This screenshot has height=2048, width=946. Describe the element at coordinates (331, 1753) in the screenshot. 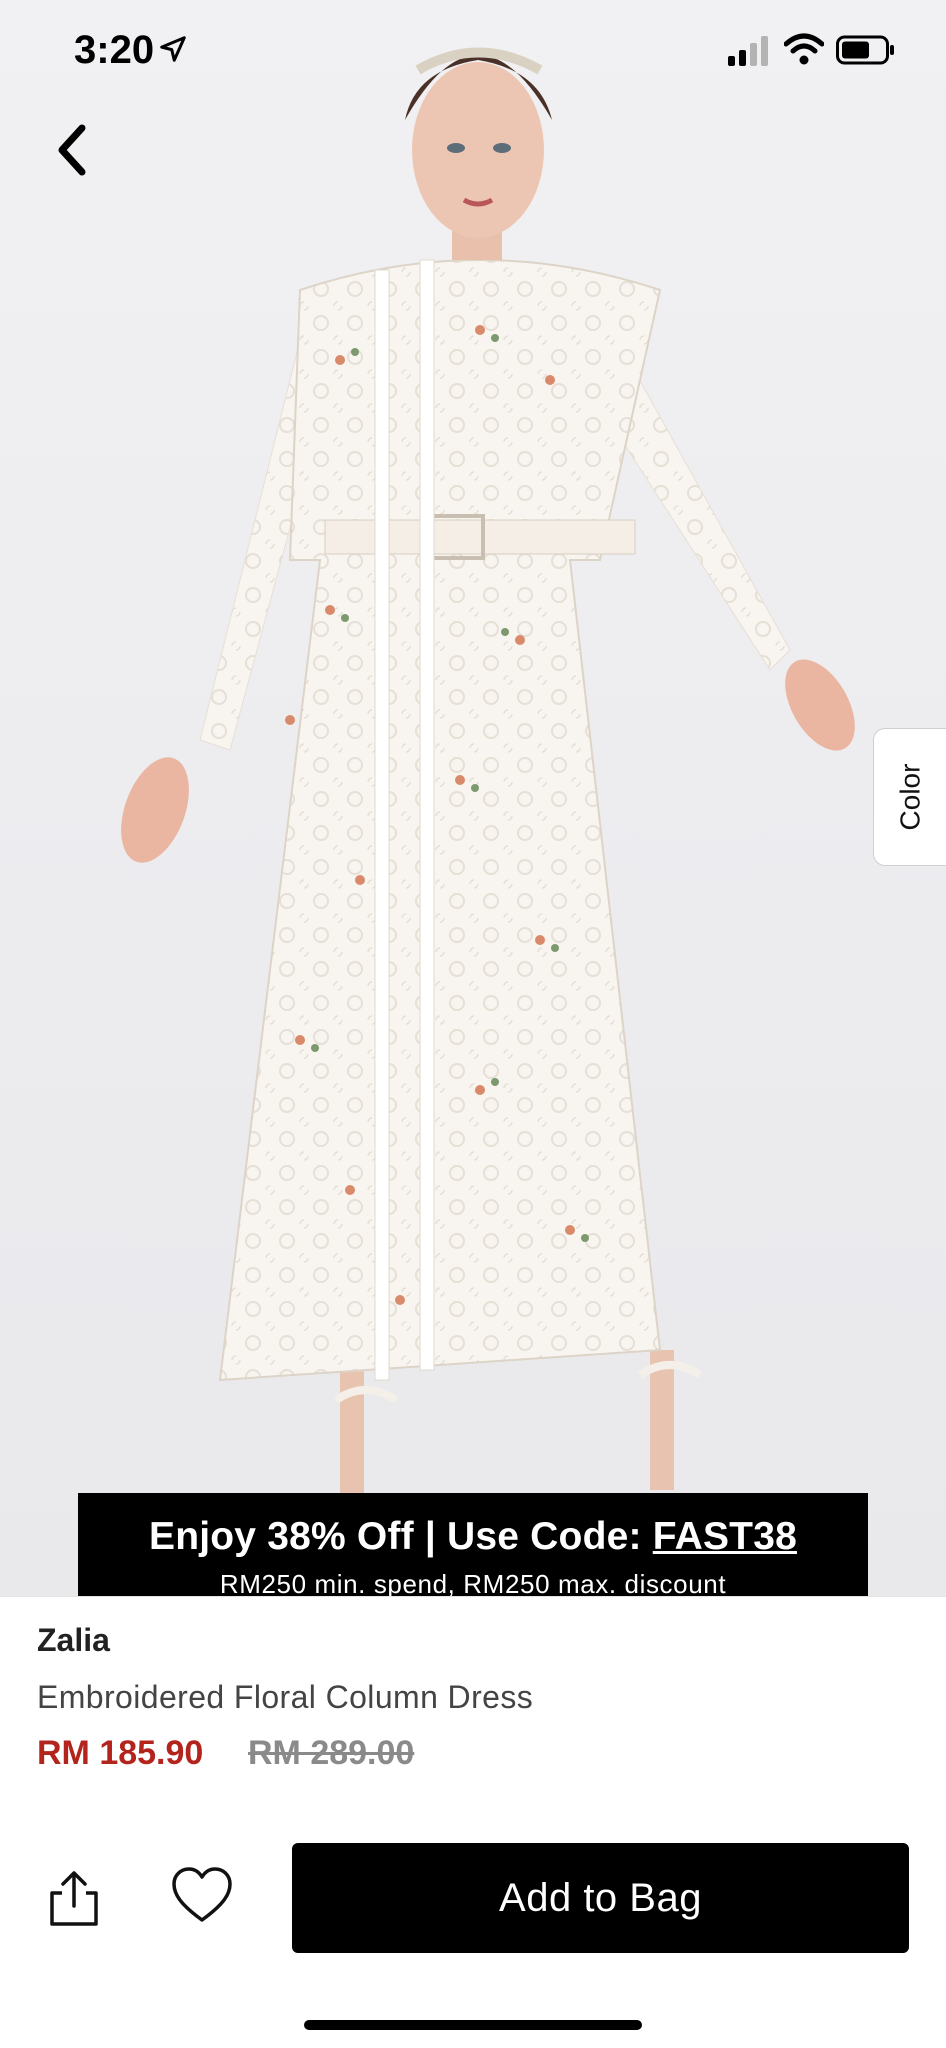

I see `original-price: RM 289.00` at that location.